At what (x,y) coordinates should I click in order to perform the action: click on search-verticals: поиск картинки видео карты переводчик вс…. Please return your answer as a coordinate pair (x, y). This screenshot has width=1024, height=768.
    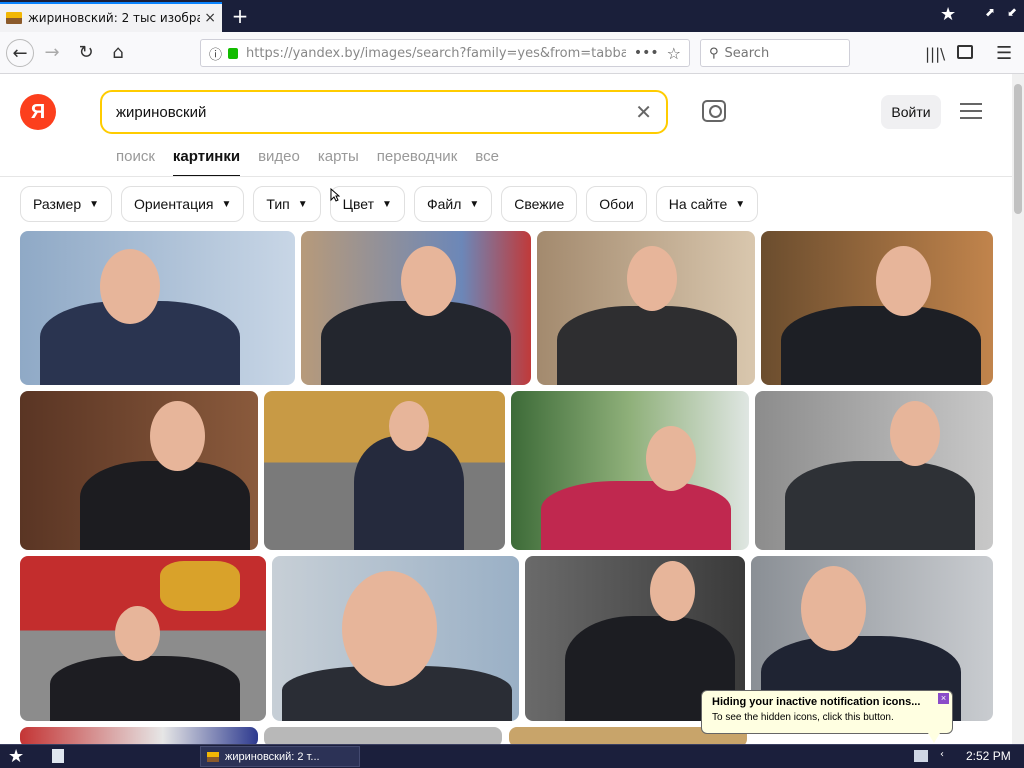
    Looking at the image, I should click on (307, 162).